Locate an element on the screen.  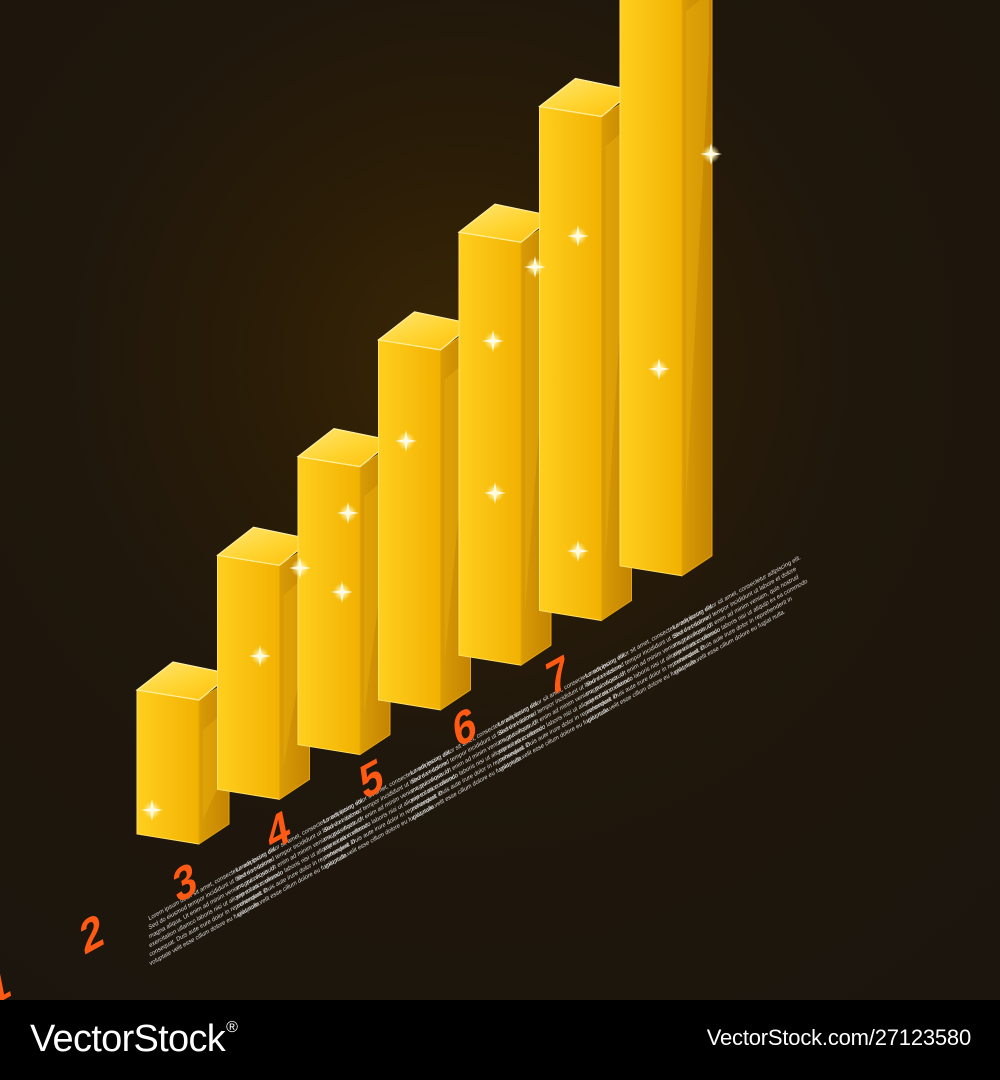
watermark-footer: VectorStock® VectorStock.com/27123580 is located at coordinates (500, 1040).